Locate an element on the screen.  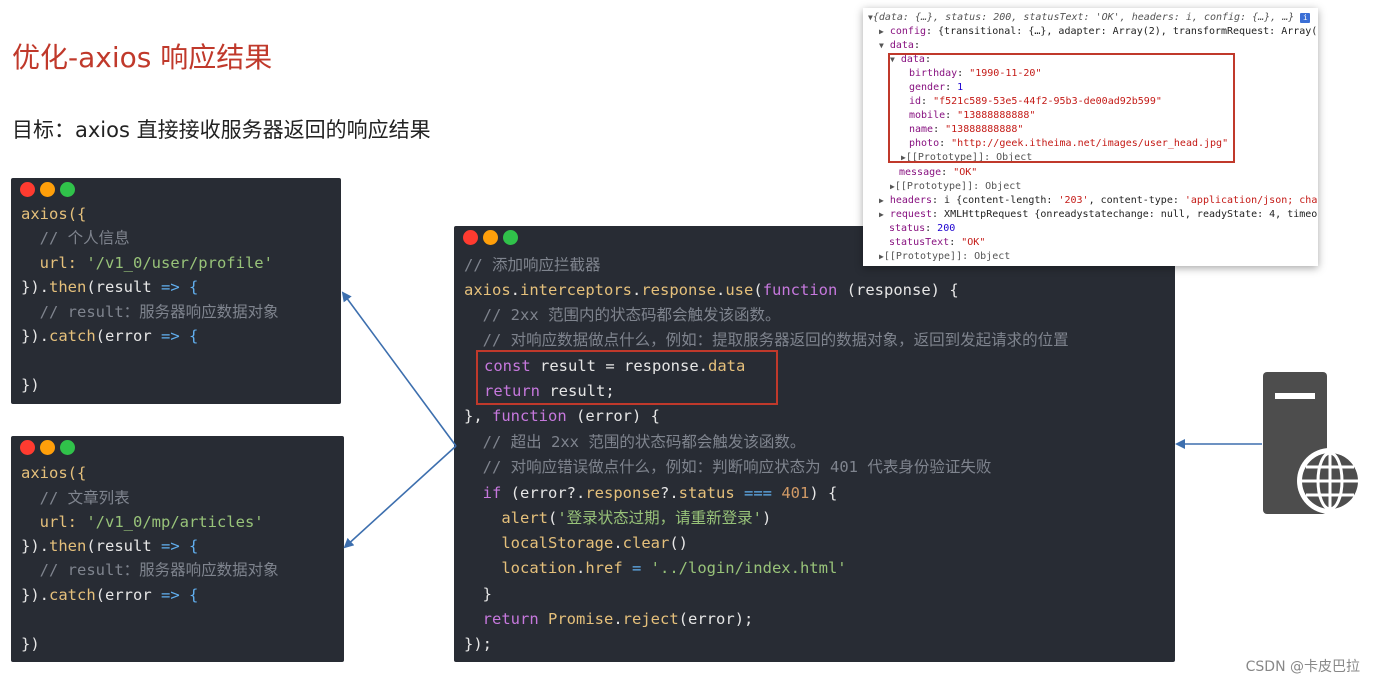
arrow-to-profile-panel is located at coordinates (399, 369).